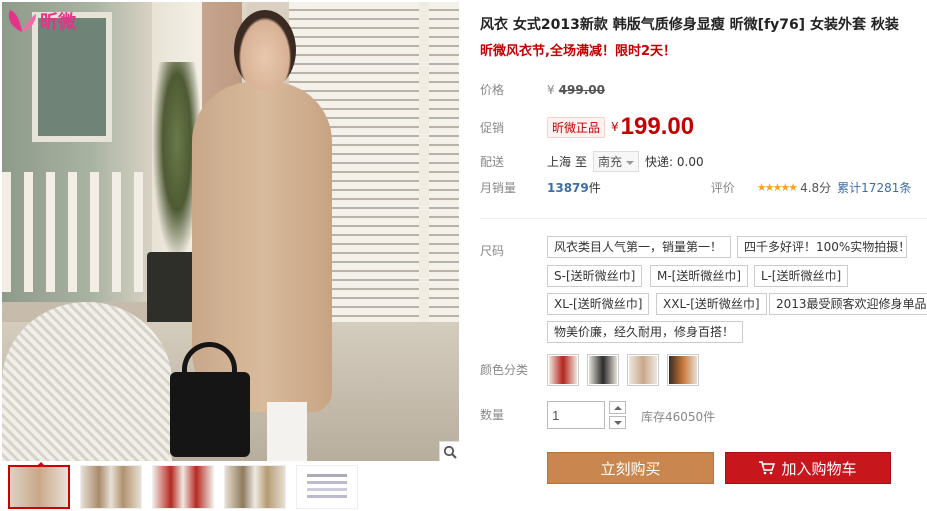 The image size is (927, 511). What do you see at coordinates (576, 127) in the screenshot?
I see `genuine-tag: 昕微正品` at bounding box center [576, 127].